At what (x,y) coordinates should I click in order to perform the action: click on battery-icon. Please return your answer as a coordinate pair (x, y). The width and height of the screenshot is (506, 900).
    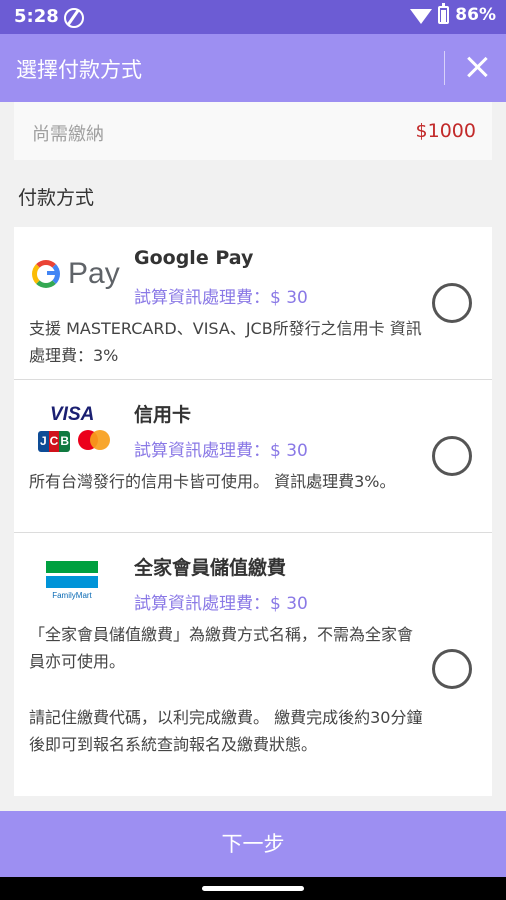
    Looking at the image, I should click on (444, 13).